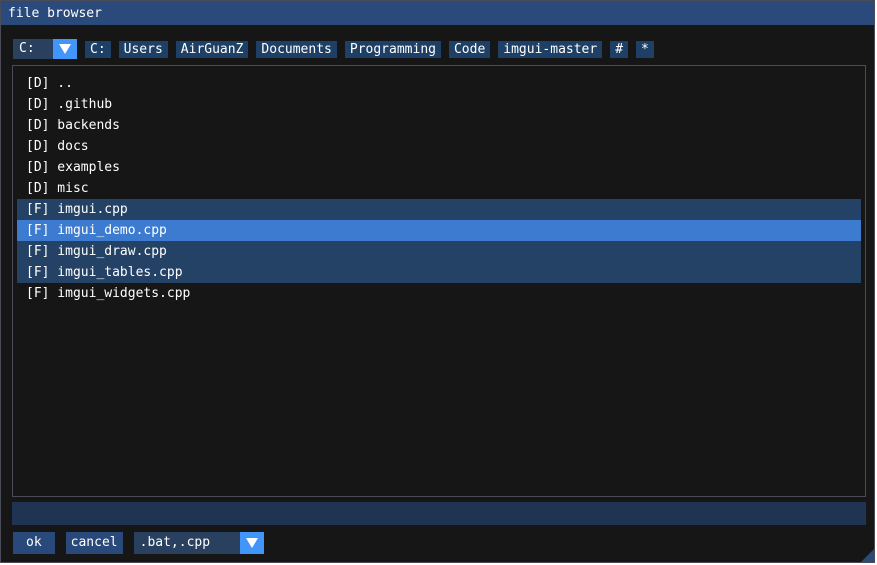 The image size is (877, 565). Describe the element at coordinates (94, 543) in the screenshot. I see `cancel-button: cancel` at that location.